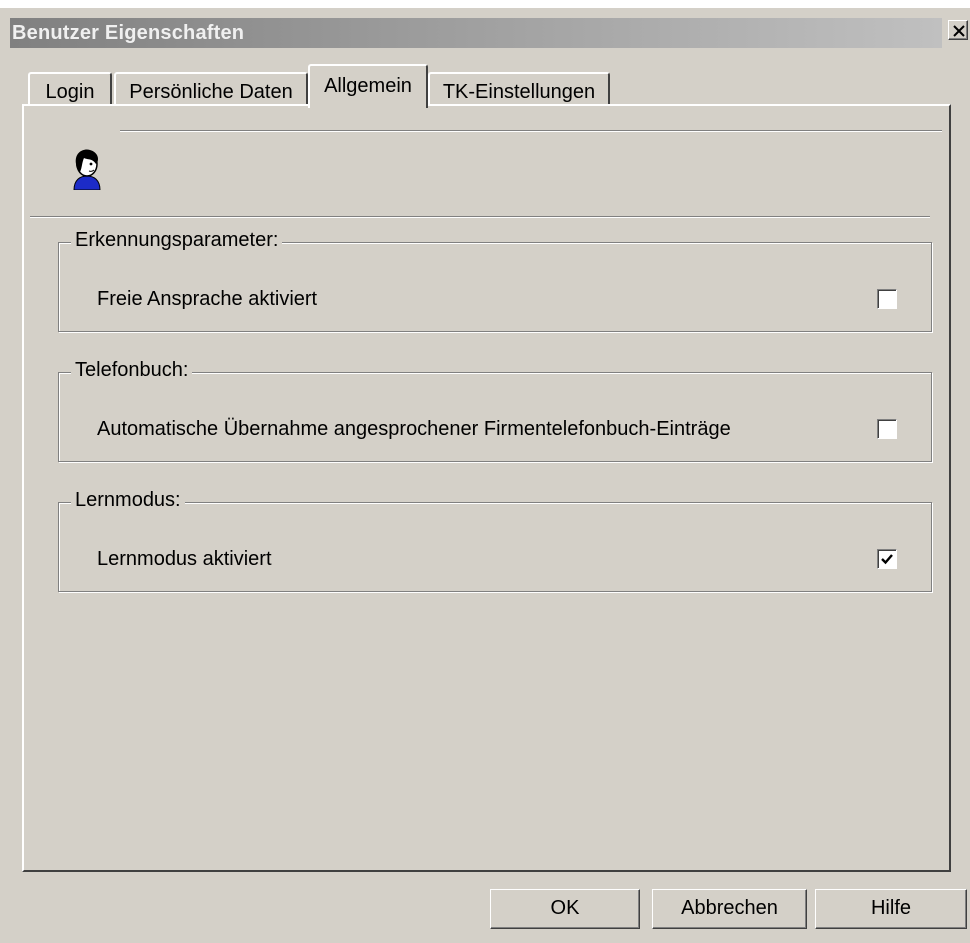 The image size is (970, 943). Describe the element at coordinates (87, 170) in the screenshot. I see `user-icon` at that location.